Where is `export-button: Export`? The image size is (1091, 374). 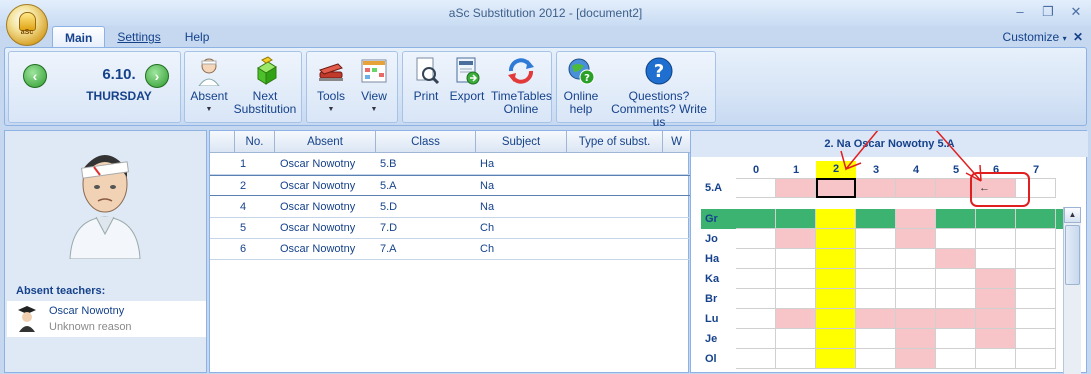
export-button: Export is located at coordinates (467, 79).